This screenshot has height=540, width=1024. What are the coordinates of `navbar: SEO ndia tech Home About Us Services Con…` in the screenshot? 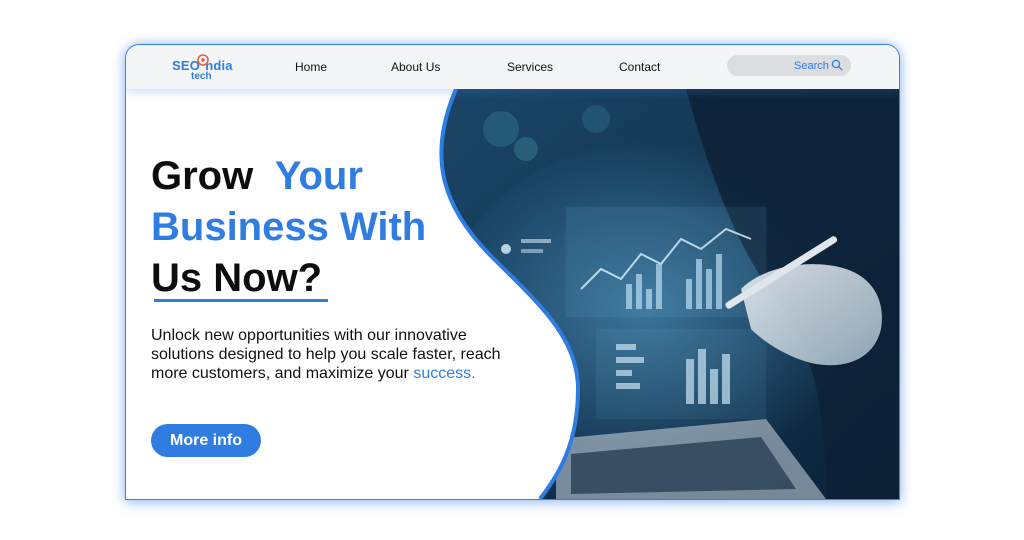 It's located at (512, 67).